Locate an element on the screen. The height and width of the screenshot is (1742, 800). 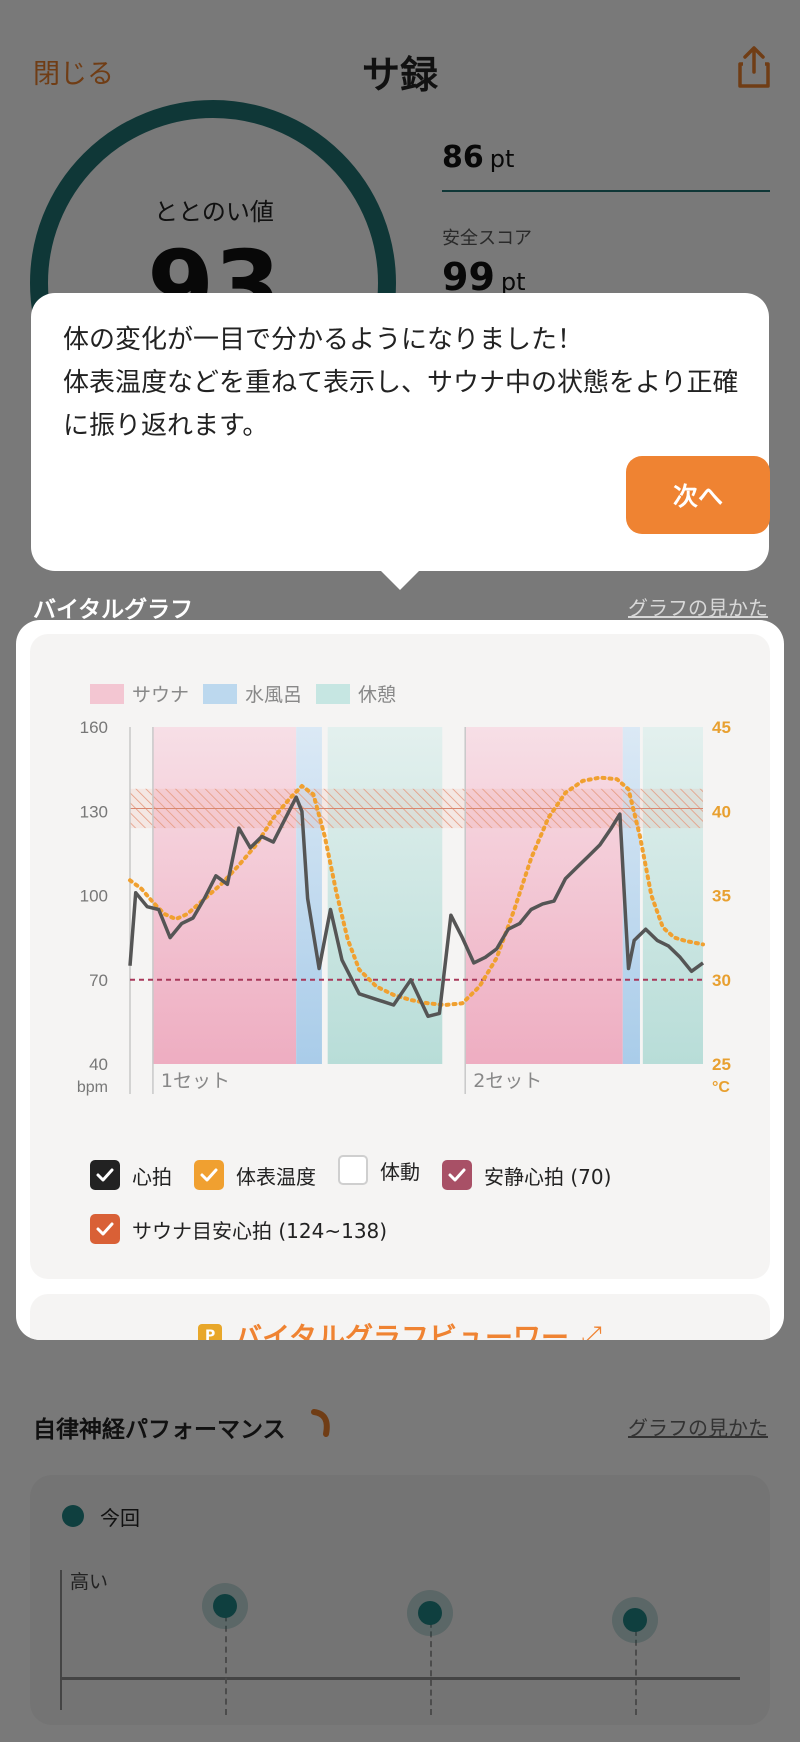
series-toggle-1: 体表温度 is located at coordinates (255, 1175).